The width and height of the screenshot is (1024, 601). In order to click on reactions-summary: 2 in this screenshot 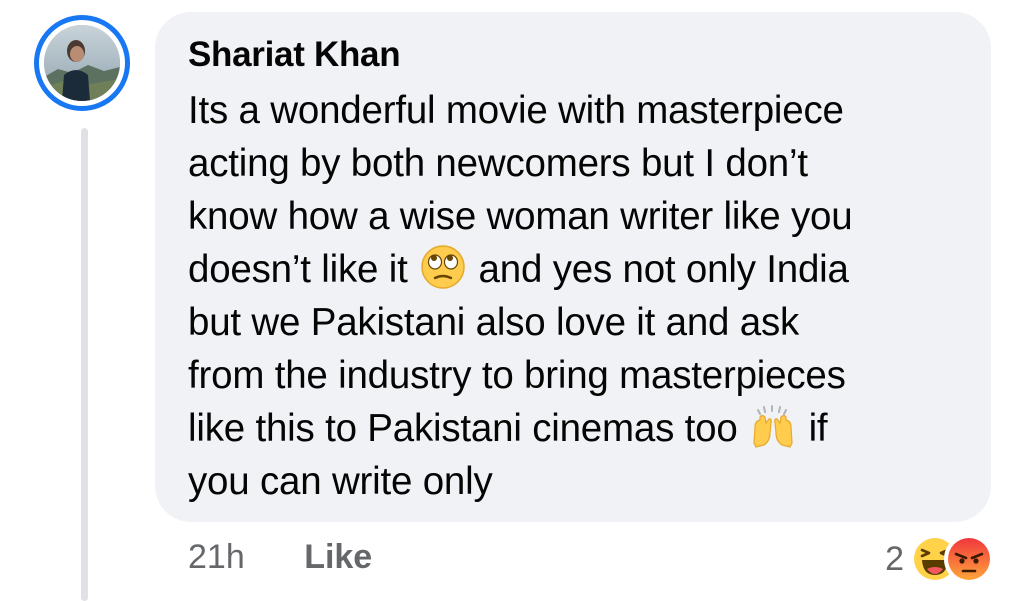, I will do `click(939, 559)`.